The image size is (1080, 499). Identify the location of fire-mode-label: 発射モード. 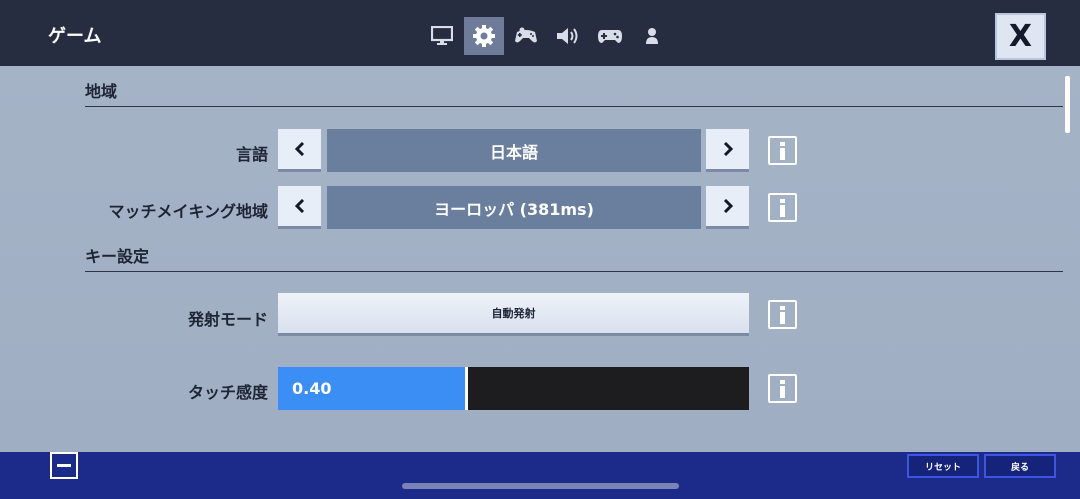
(227, 319).